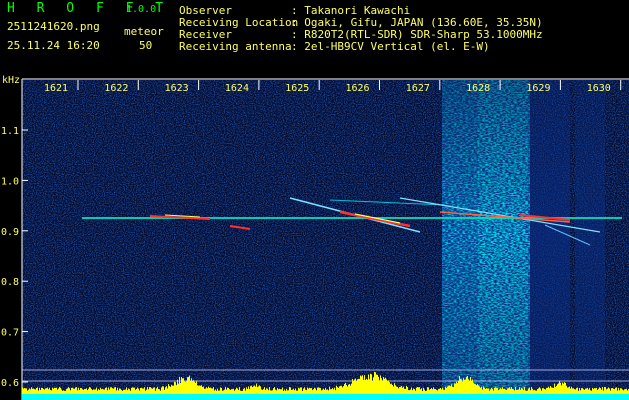  Describe the element at coordinates (538, 88) in the screenshot. I see `time-tick-label: 1629` at that location.